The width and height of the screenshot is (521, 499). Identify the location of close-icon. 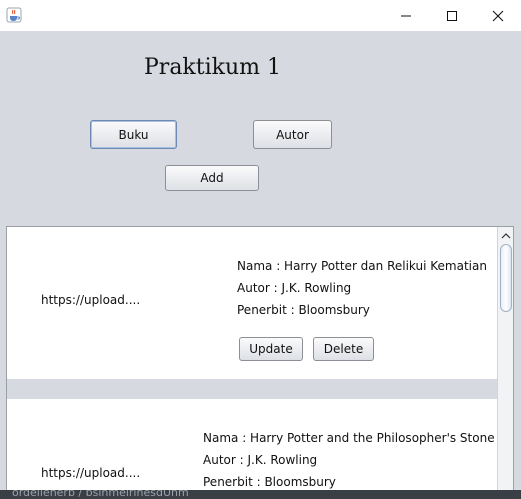
(498, 15).